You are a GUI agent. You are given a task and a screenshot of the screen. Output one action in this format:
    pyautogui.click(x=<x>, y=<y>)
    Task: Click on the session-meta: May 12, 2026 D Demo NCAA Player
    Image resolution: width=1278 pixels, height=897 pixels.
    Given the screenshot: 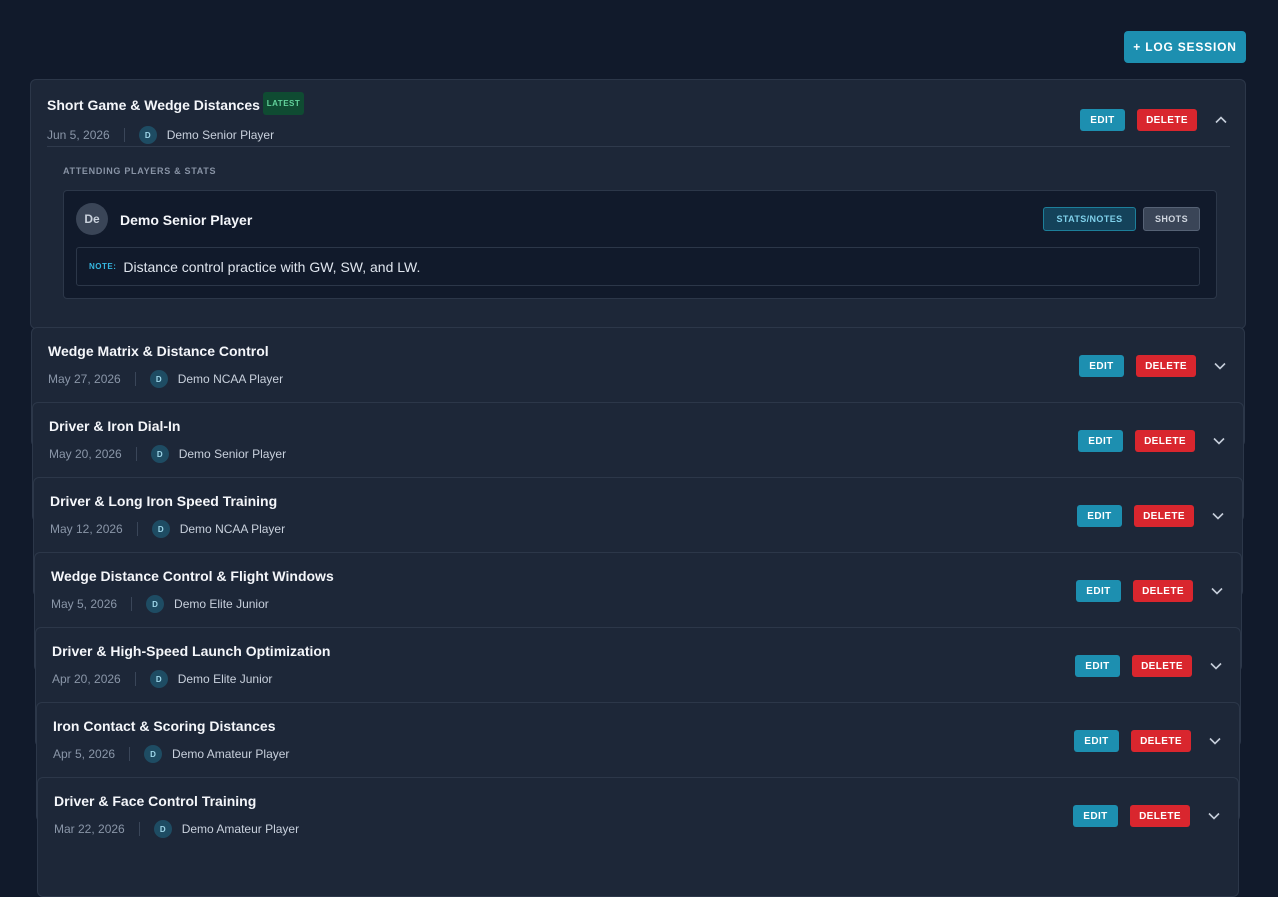 What is the action you would take?
    pyautogui.click(x=167, y=529)
    